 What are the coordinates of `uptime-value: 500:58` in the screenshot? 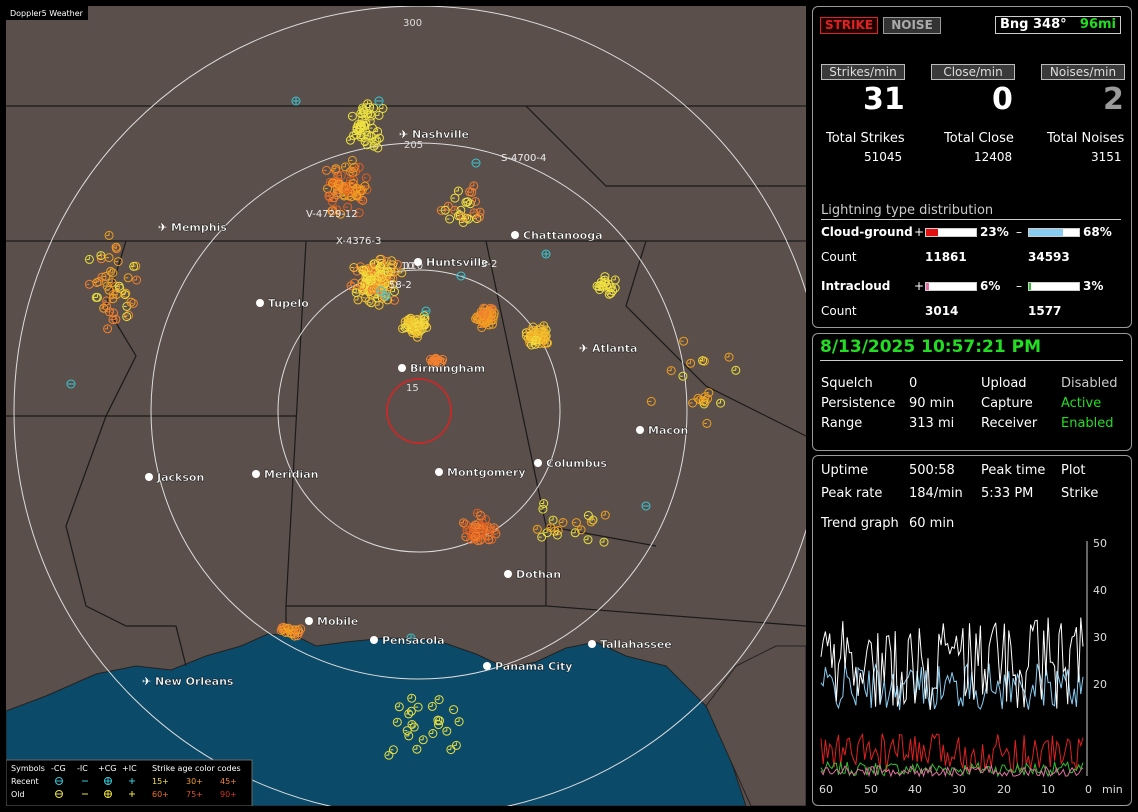 It's located at (932, 470).